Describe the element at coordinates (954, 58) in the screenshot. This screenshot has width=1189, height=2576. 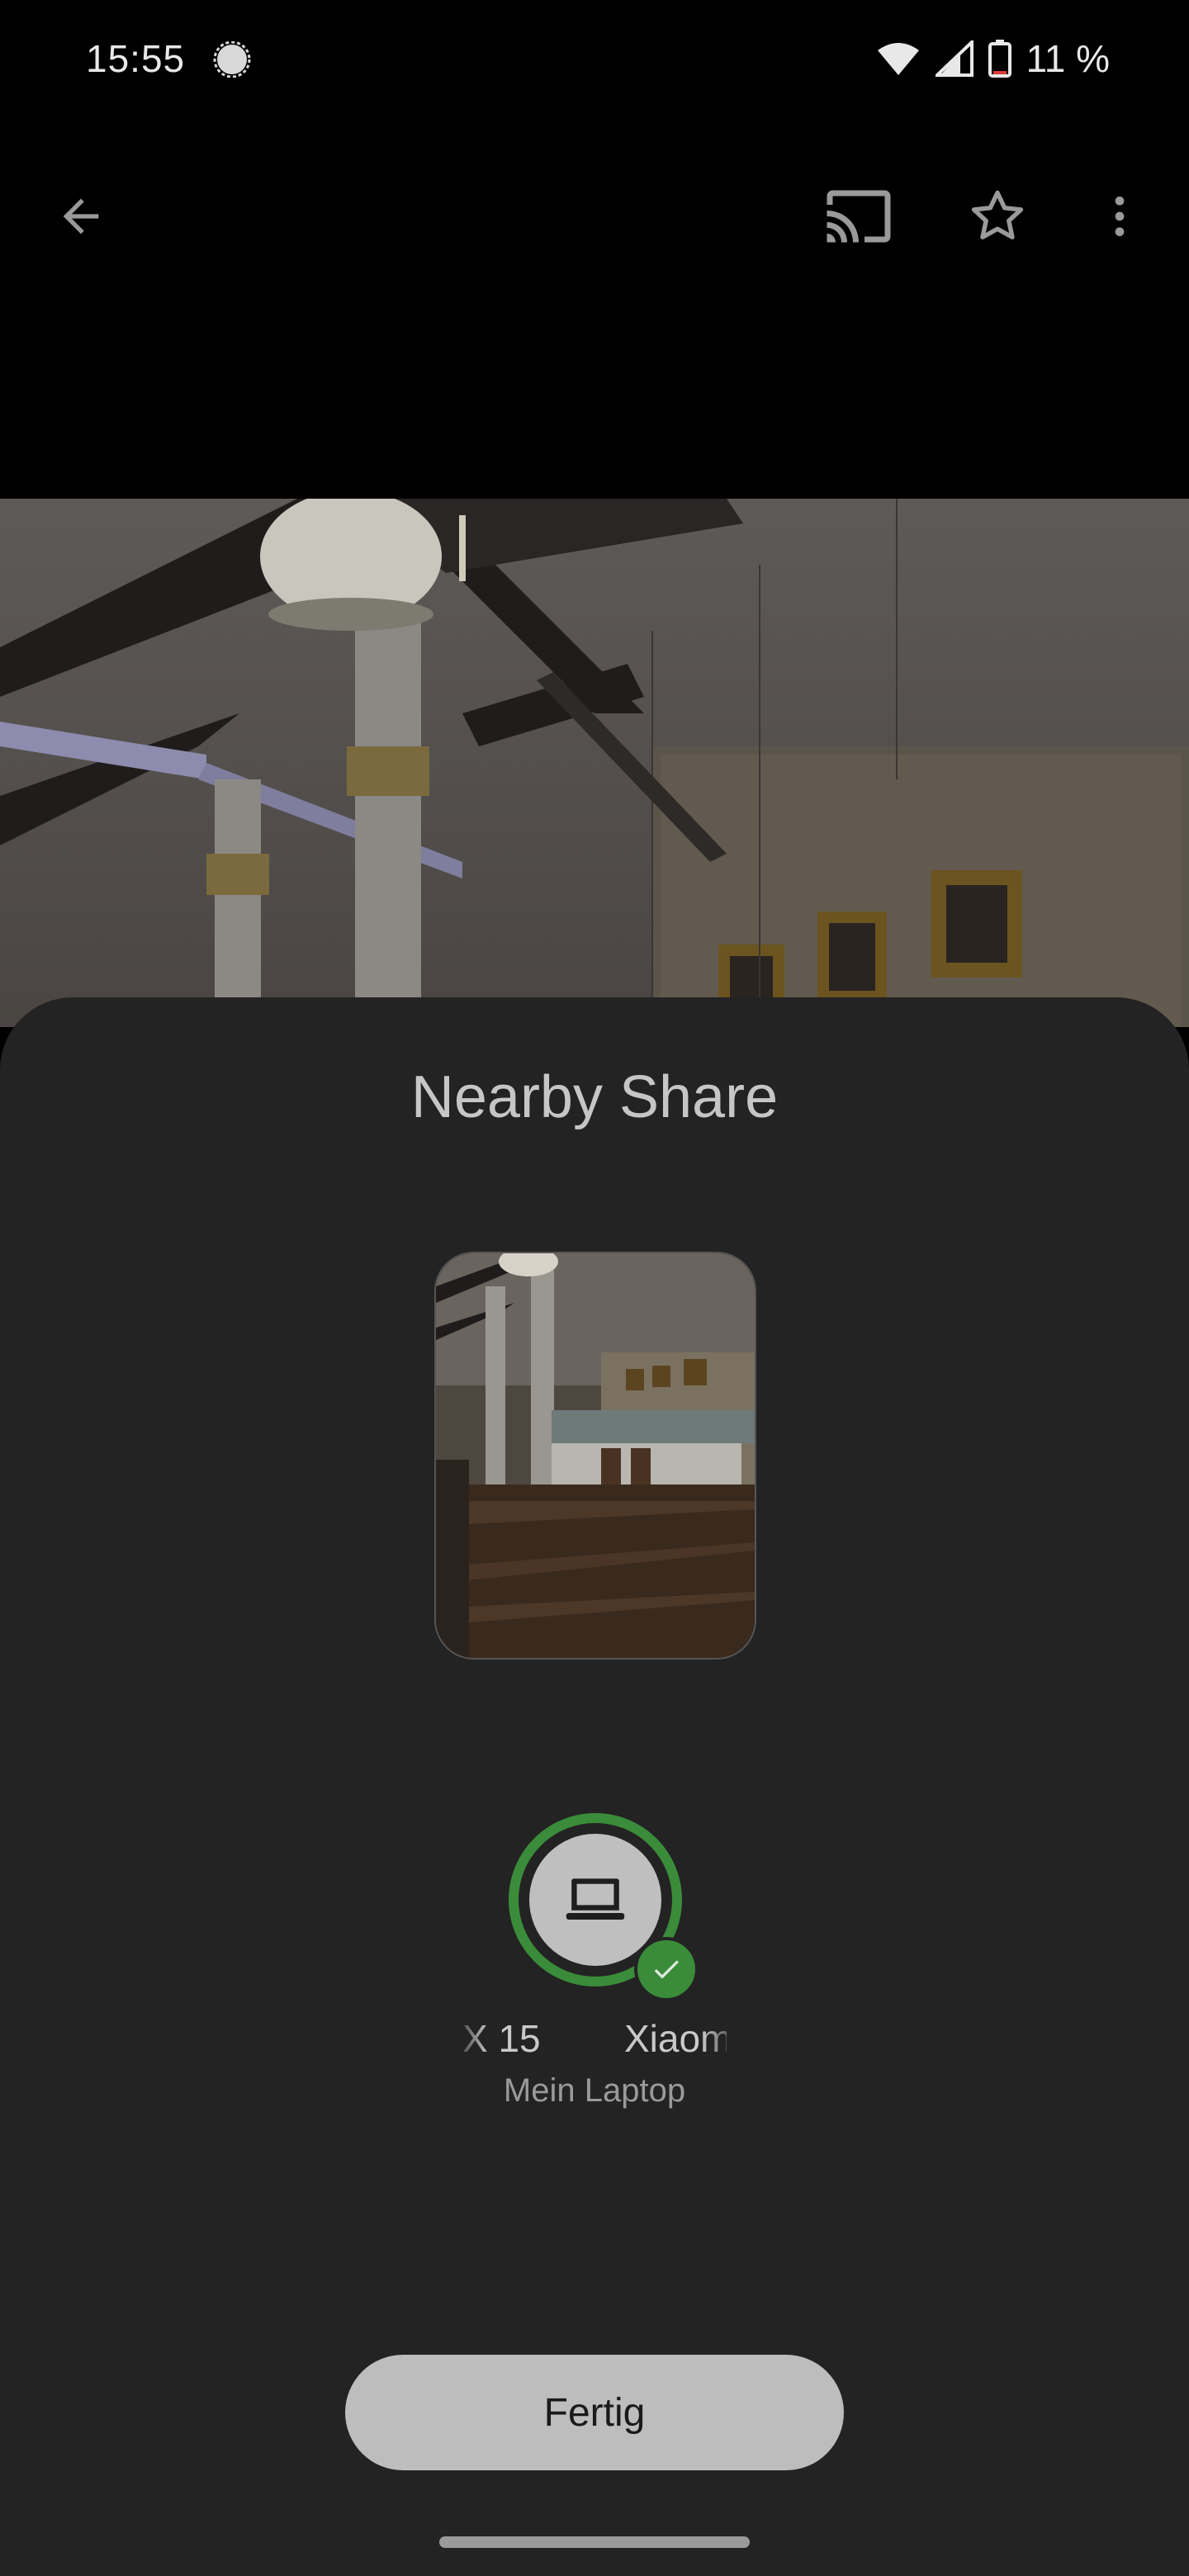
I see `signal-icon` at that location.